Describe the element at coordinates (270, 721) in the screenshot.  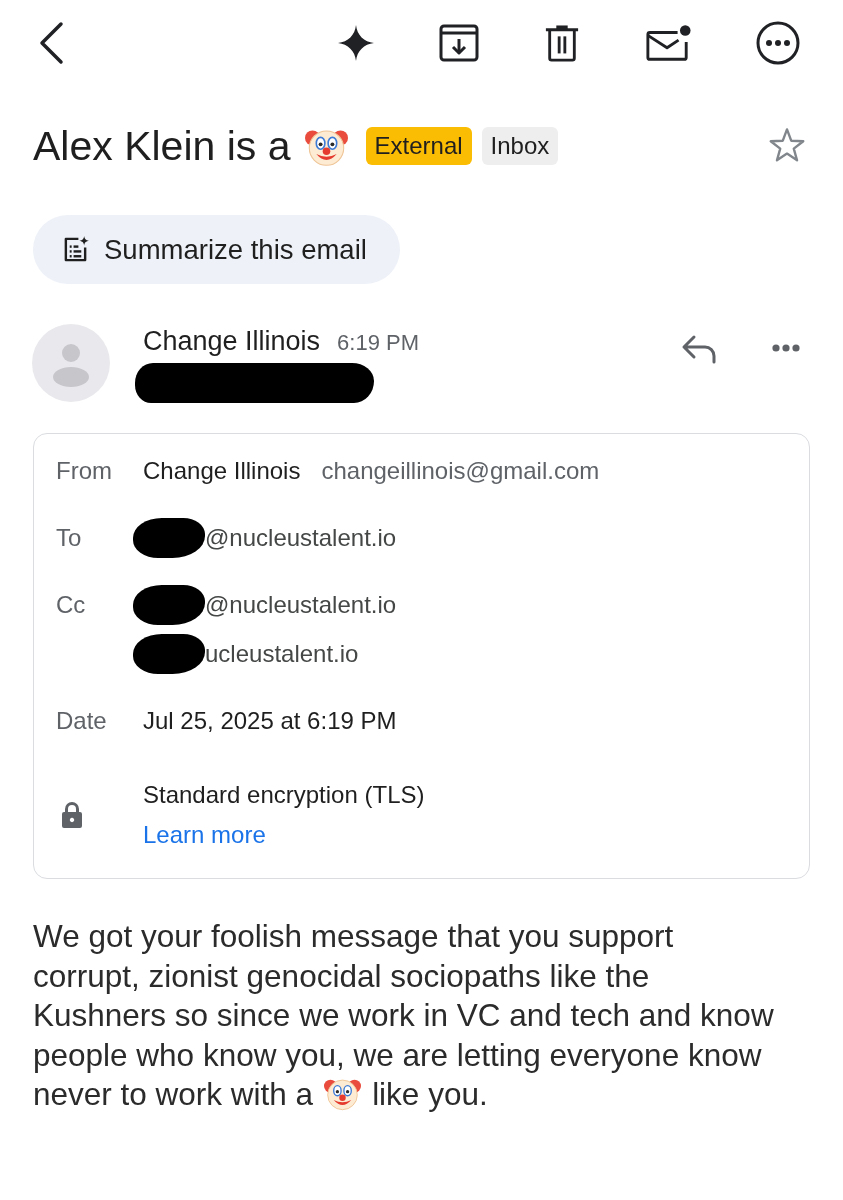
I see `date-value: Jul 25, 2025 at 6:19 PM` at that location.